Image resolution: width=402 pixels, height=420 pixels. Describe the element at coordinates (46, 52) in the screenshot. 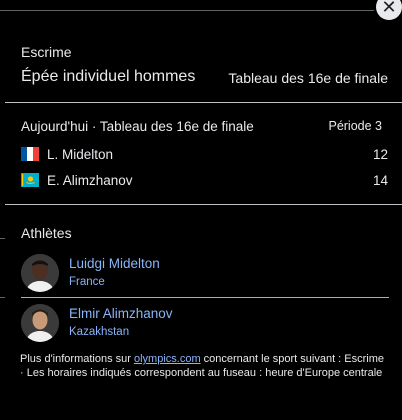

I see `sport-title: Escrime` at that location.